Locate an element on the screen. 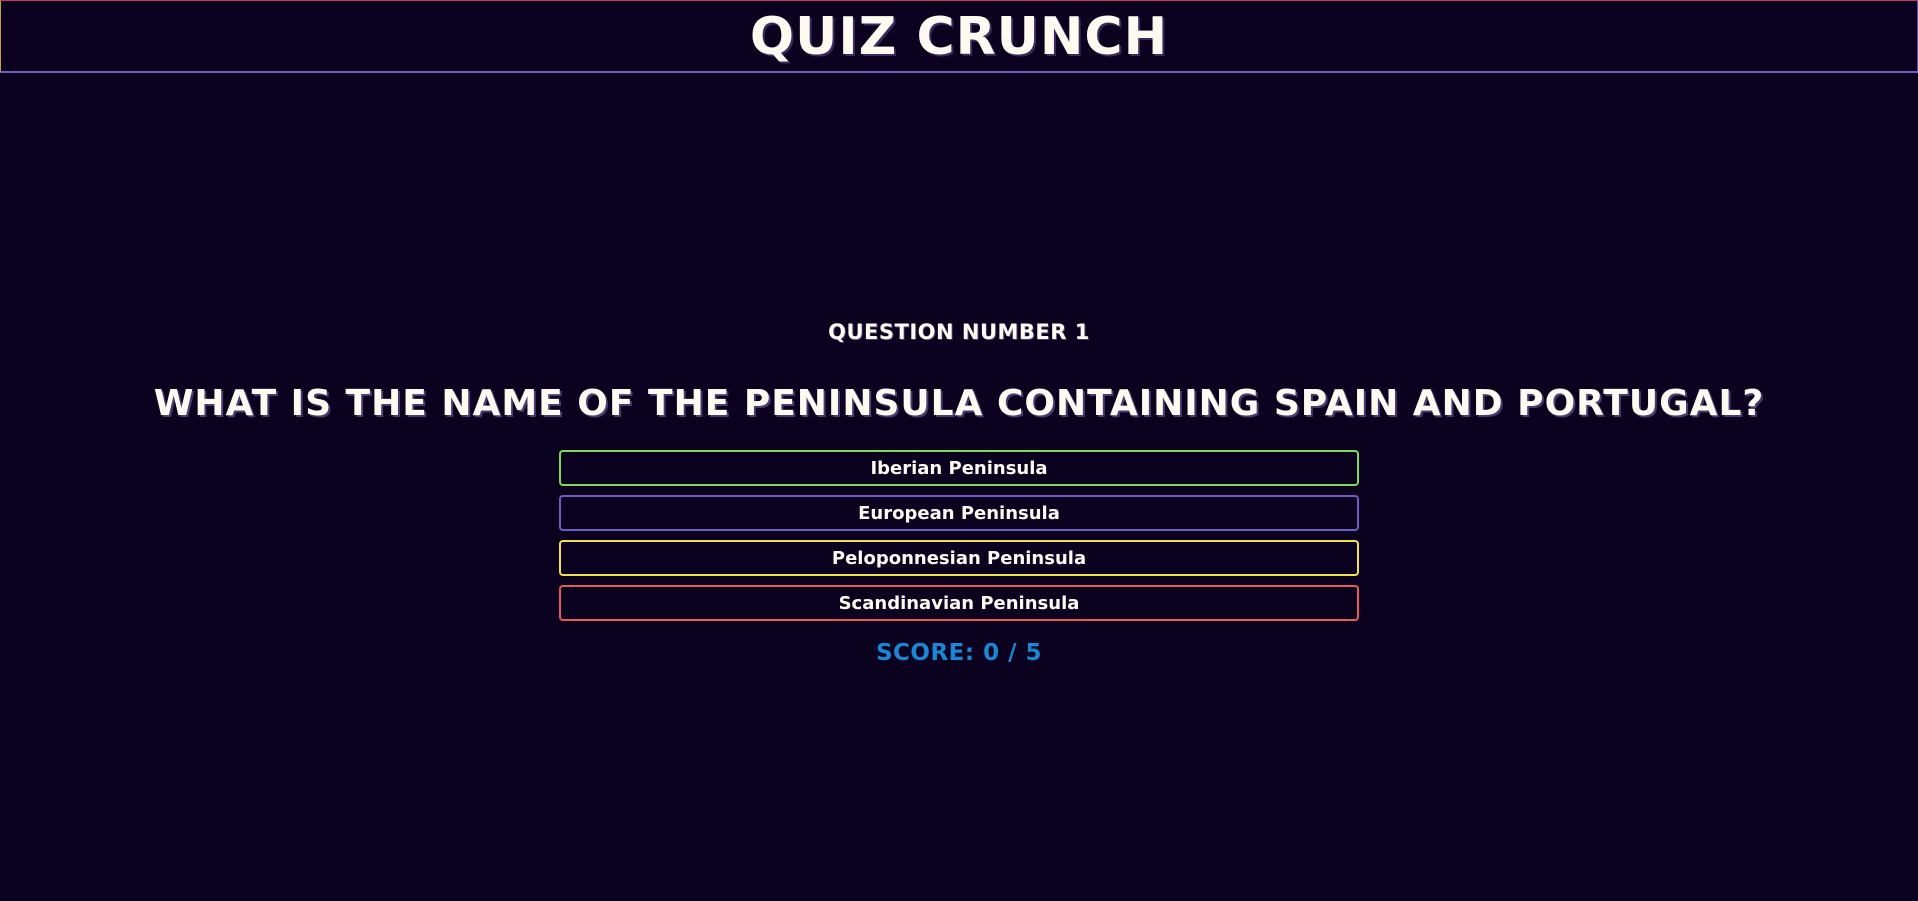 The width and height of the screenshot is (1918, 901). answer-button-4: Scandinavian Peninsula is located at coordinates (959, 603).